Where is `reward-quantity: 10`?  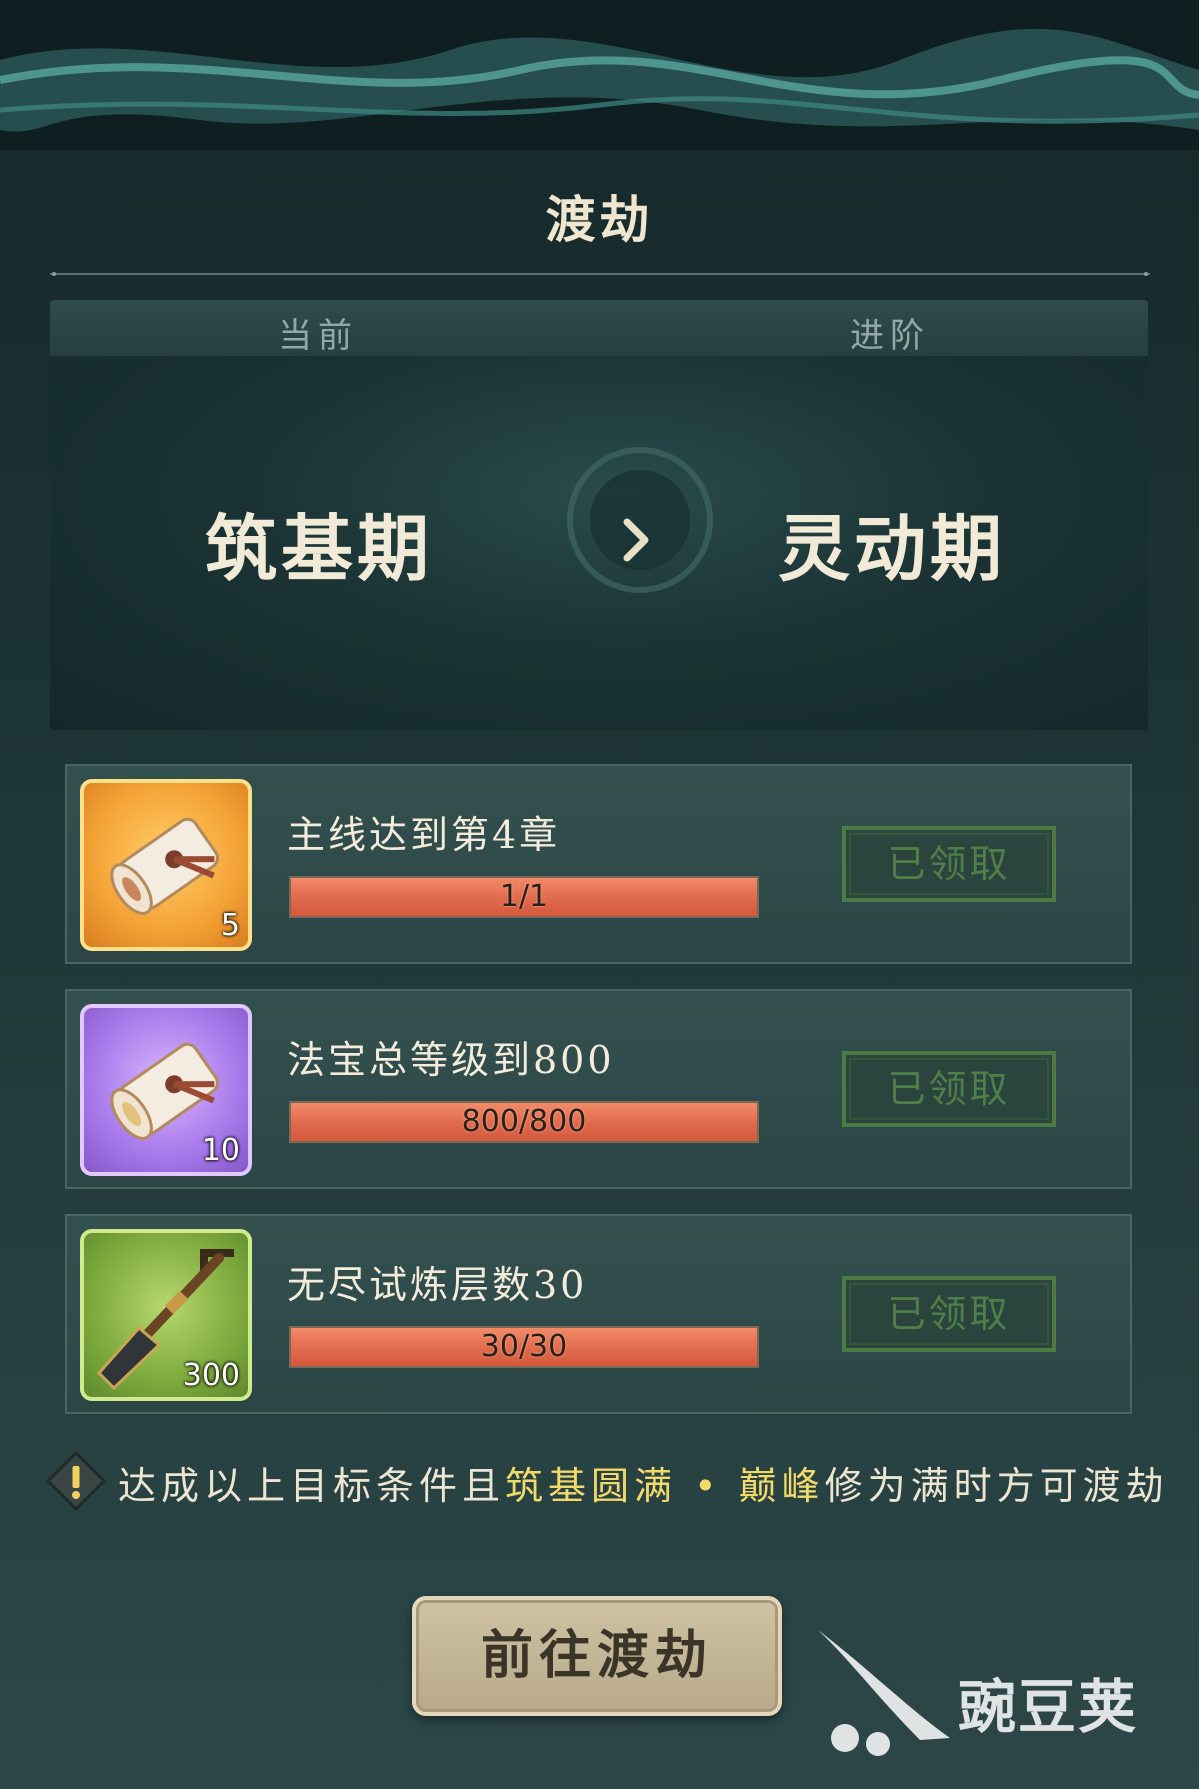 reward-quantity: 10 is located at coordinates (220, 1150).